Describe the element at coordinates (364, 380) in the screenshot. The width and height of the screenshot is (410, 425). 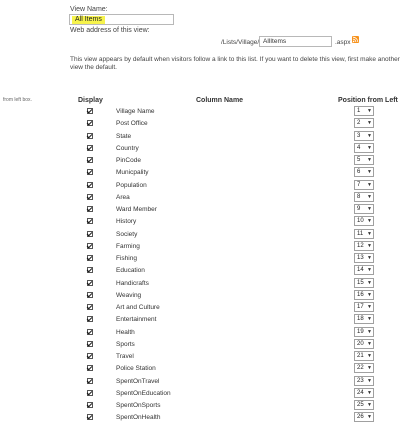
I see `position-select: 23 ▼` at that location.